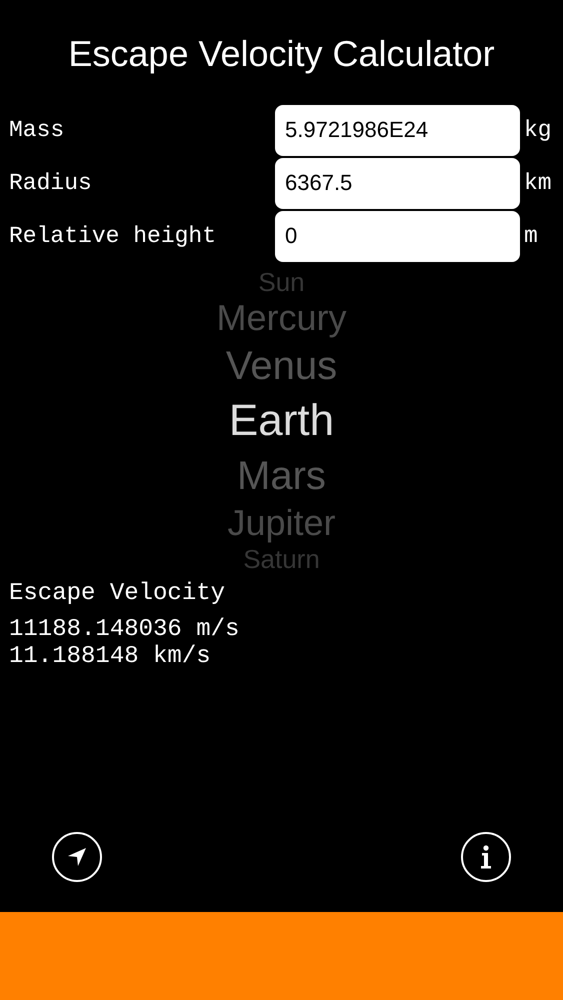 This screenshot has height=1000, width=563. I want to click on picker-item: Mercury, so click(281, 318).